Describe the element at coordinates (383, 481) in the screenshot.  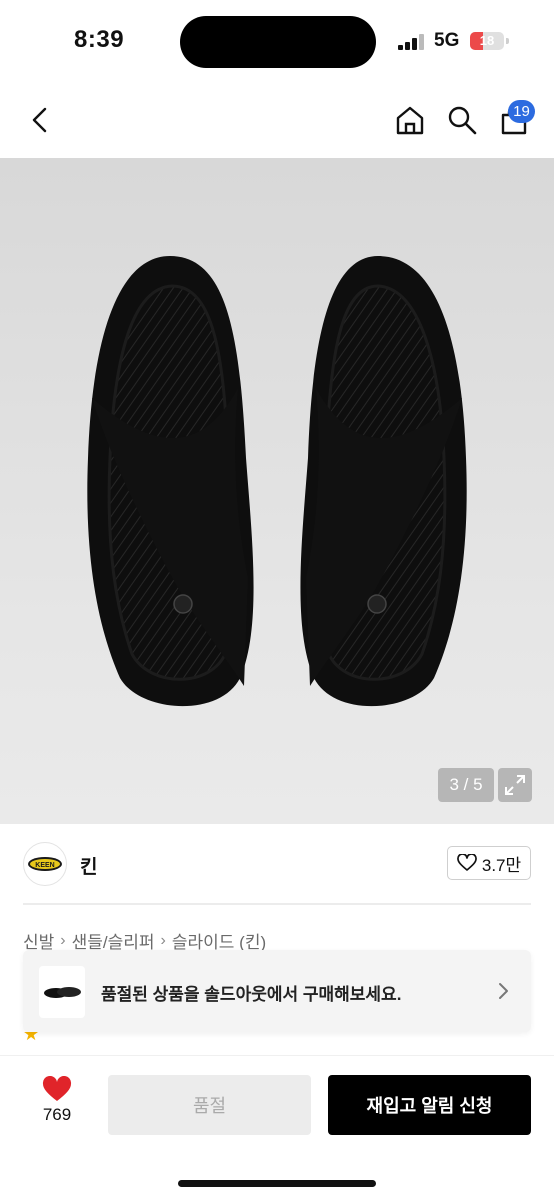
I see `right-sandal` at that location.